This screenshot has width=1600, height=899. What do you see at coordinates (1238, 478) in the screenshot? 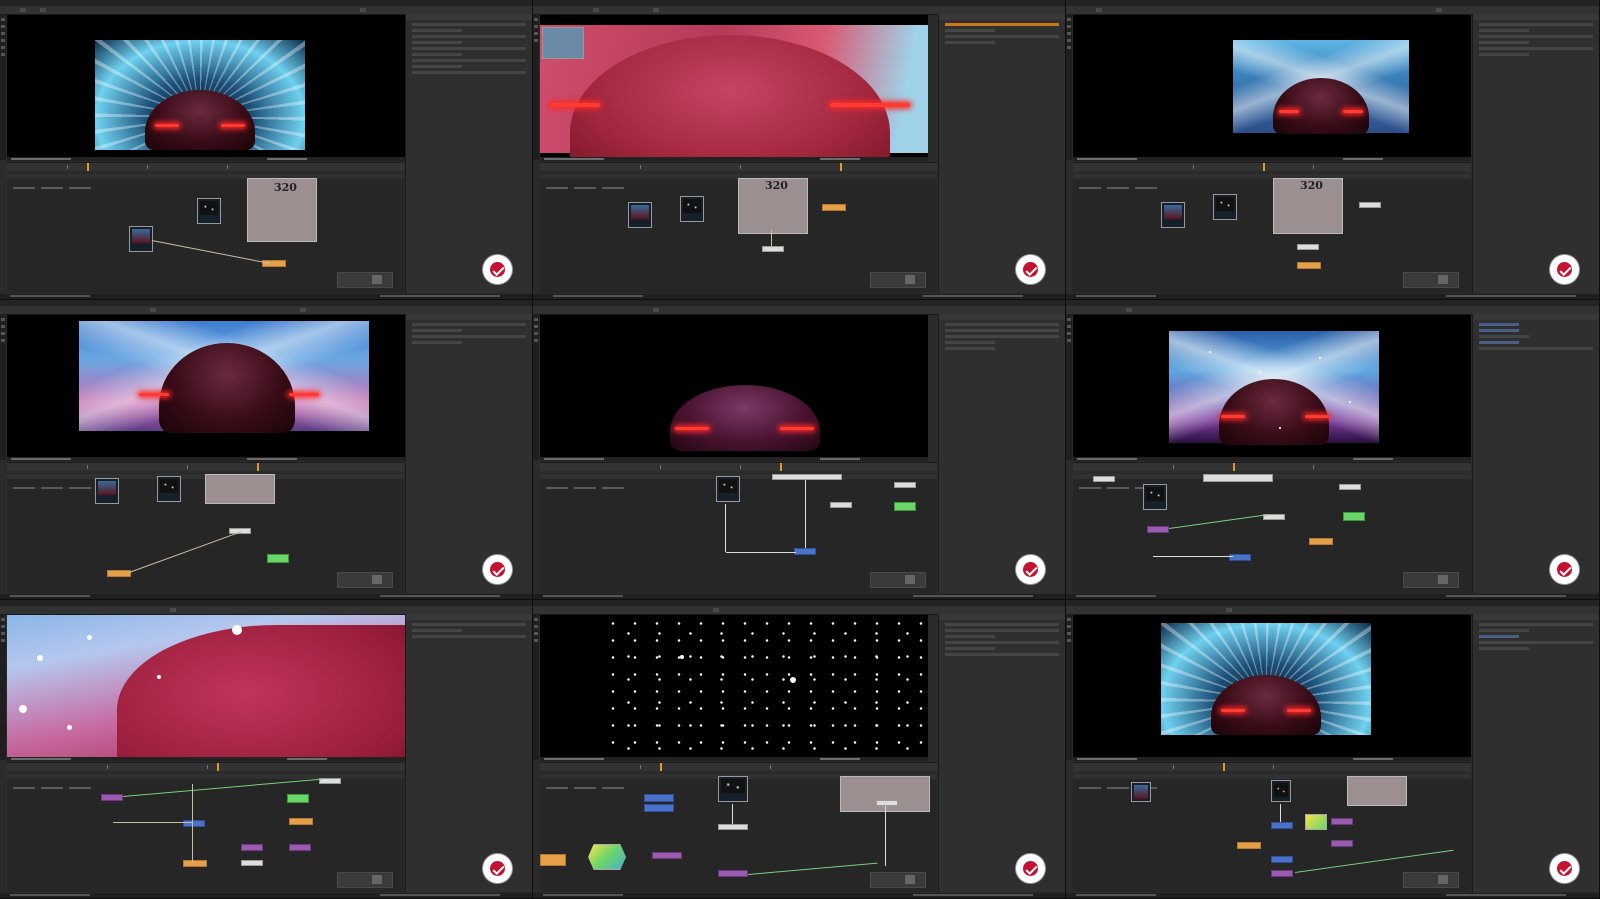
I see `backdrop-bar` at bounding box center [1238, 478].